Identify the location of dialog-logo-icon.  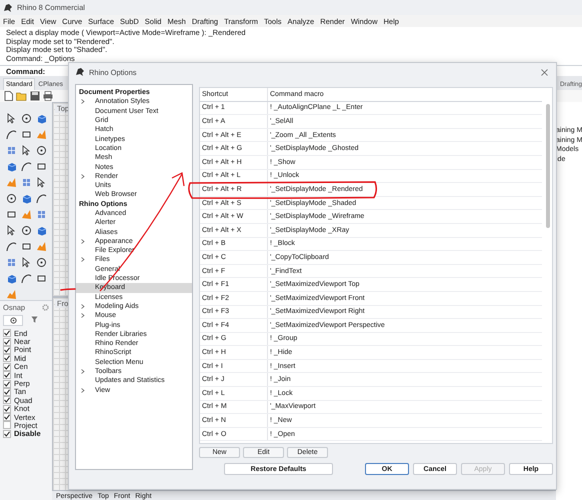
(80, 72).